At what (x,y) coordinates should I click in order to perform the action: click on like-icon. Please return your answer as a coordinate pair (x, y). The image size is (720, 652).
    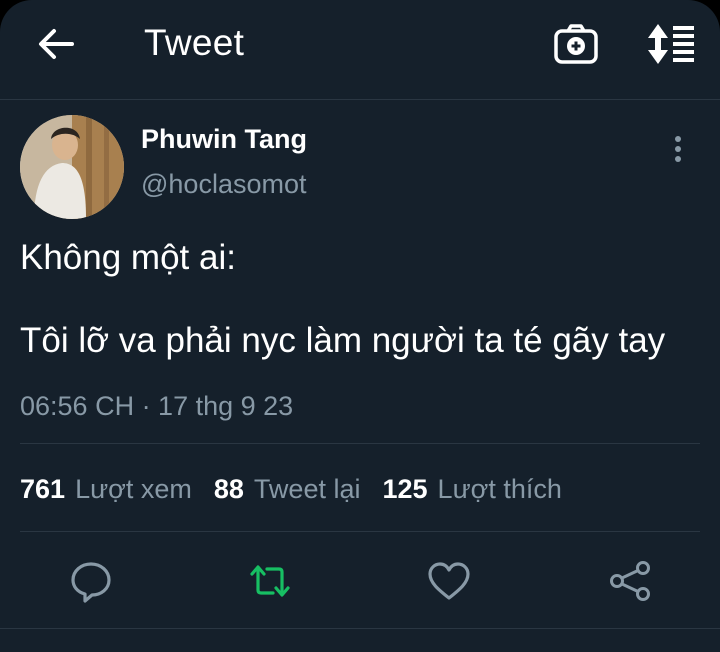
    Looking at the image, I should click on (449, 581).